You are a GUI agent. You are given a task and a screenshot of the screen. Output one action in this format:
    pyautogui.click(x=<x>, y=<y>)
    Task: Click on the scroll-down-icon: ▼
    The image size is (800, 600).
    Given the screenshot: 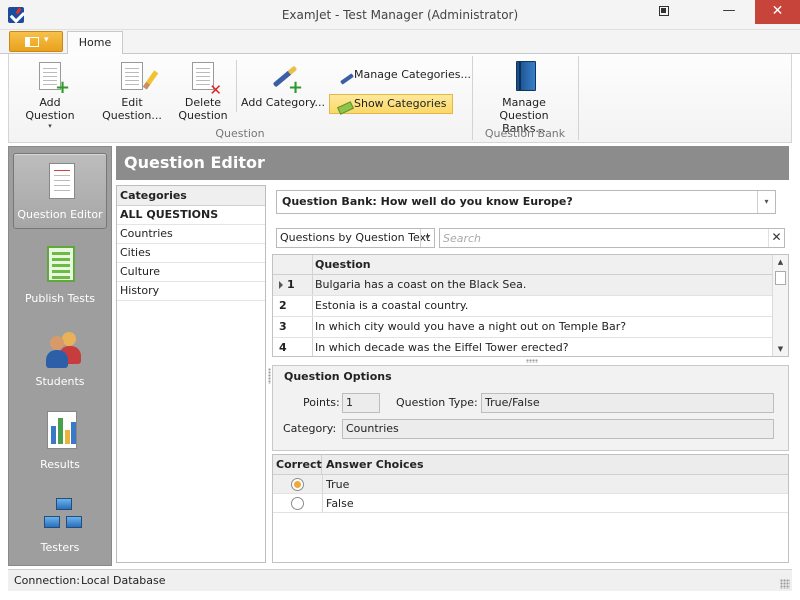 What is the action you would take?
    pyautogui.click(x=780, y=349)
    